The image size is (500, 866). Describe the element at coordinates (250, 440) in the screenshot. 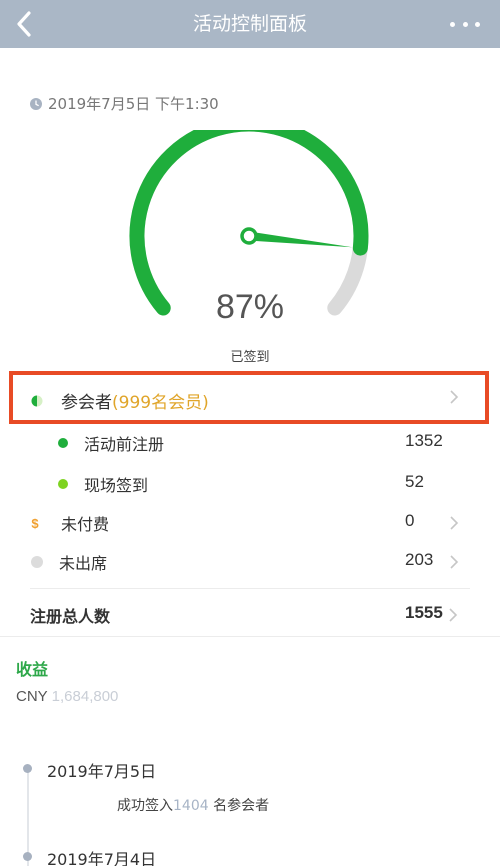

I see `stat-row-preregistered: 活动前注册 1352` at that location.